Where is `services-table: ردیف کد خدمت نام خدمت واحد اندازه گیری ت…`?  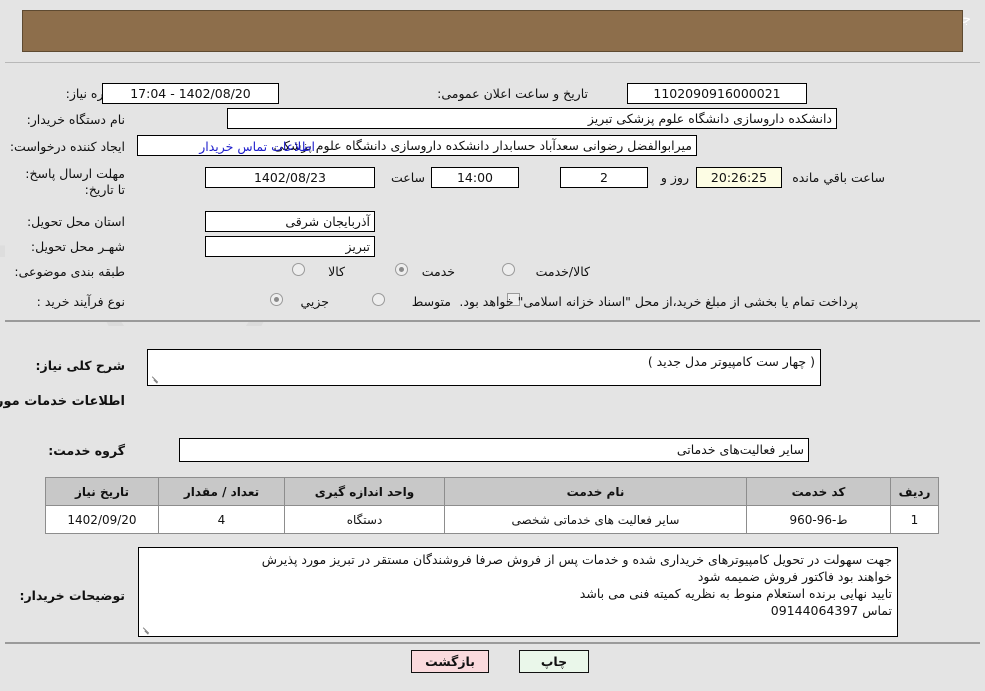
services-table: ردیف کد خدمت نام خدمت واحد اندازه گیری ت… is located at coordinates (492, 505).